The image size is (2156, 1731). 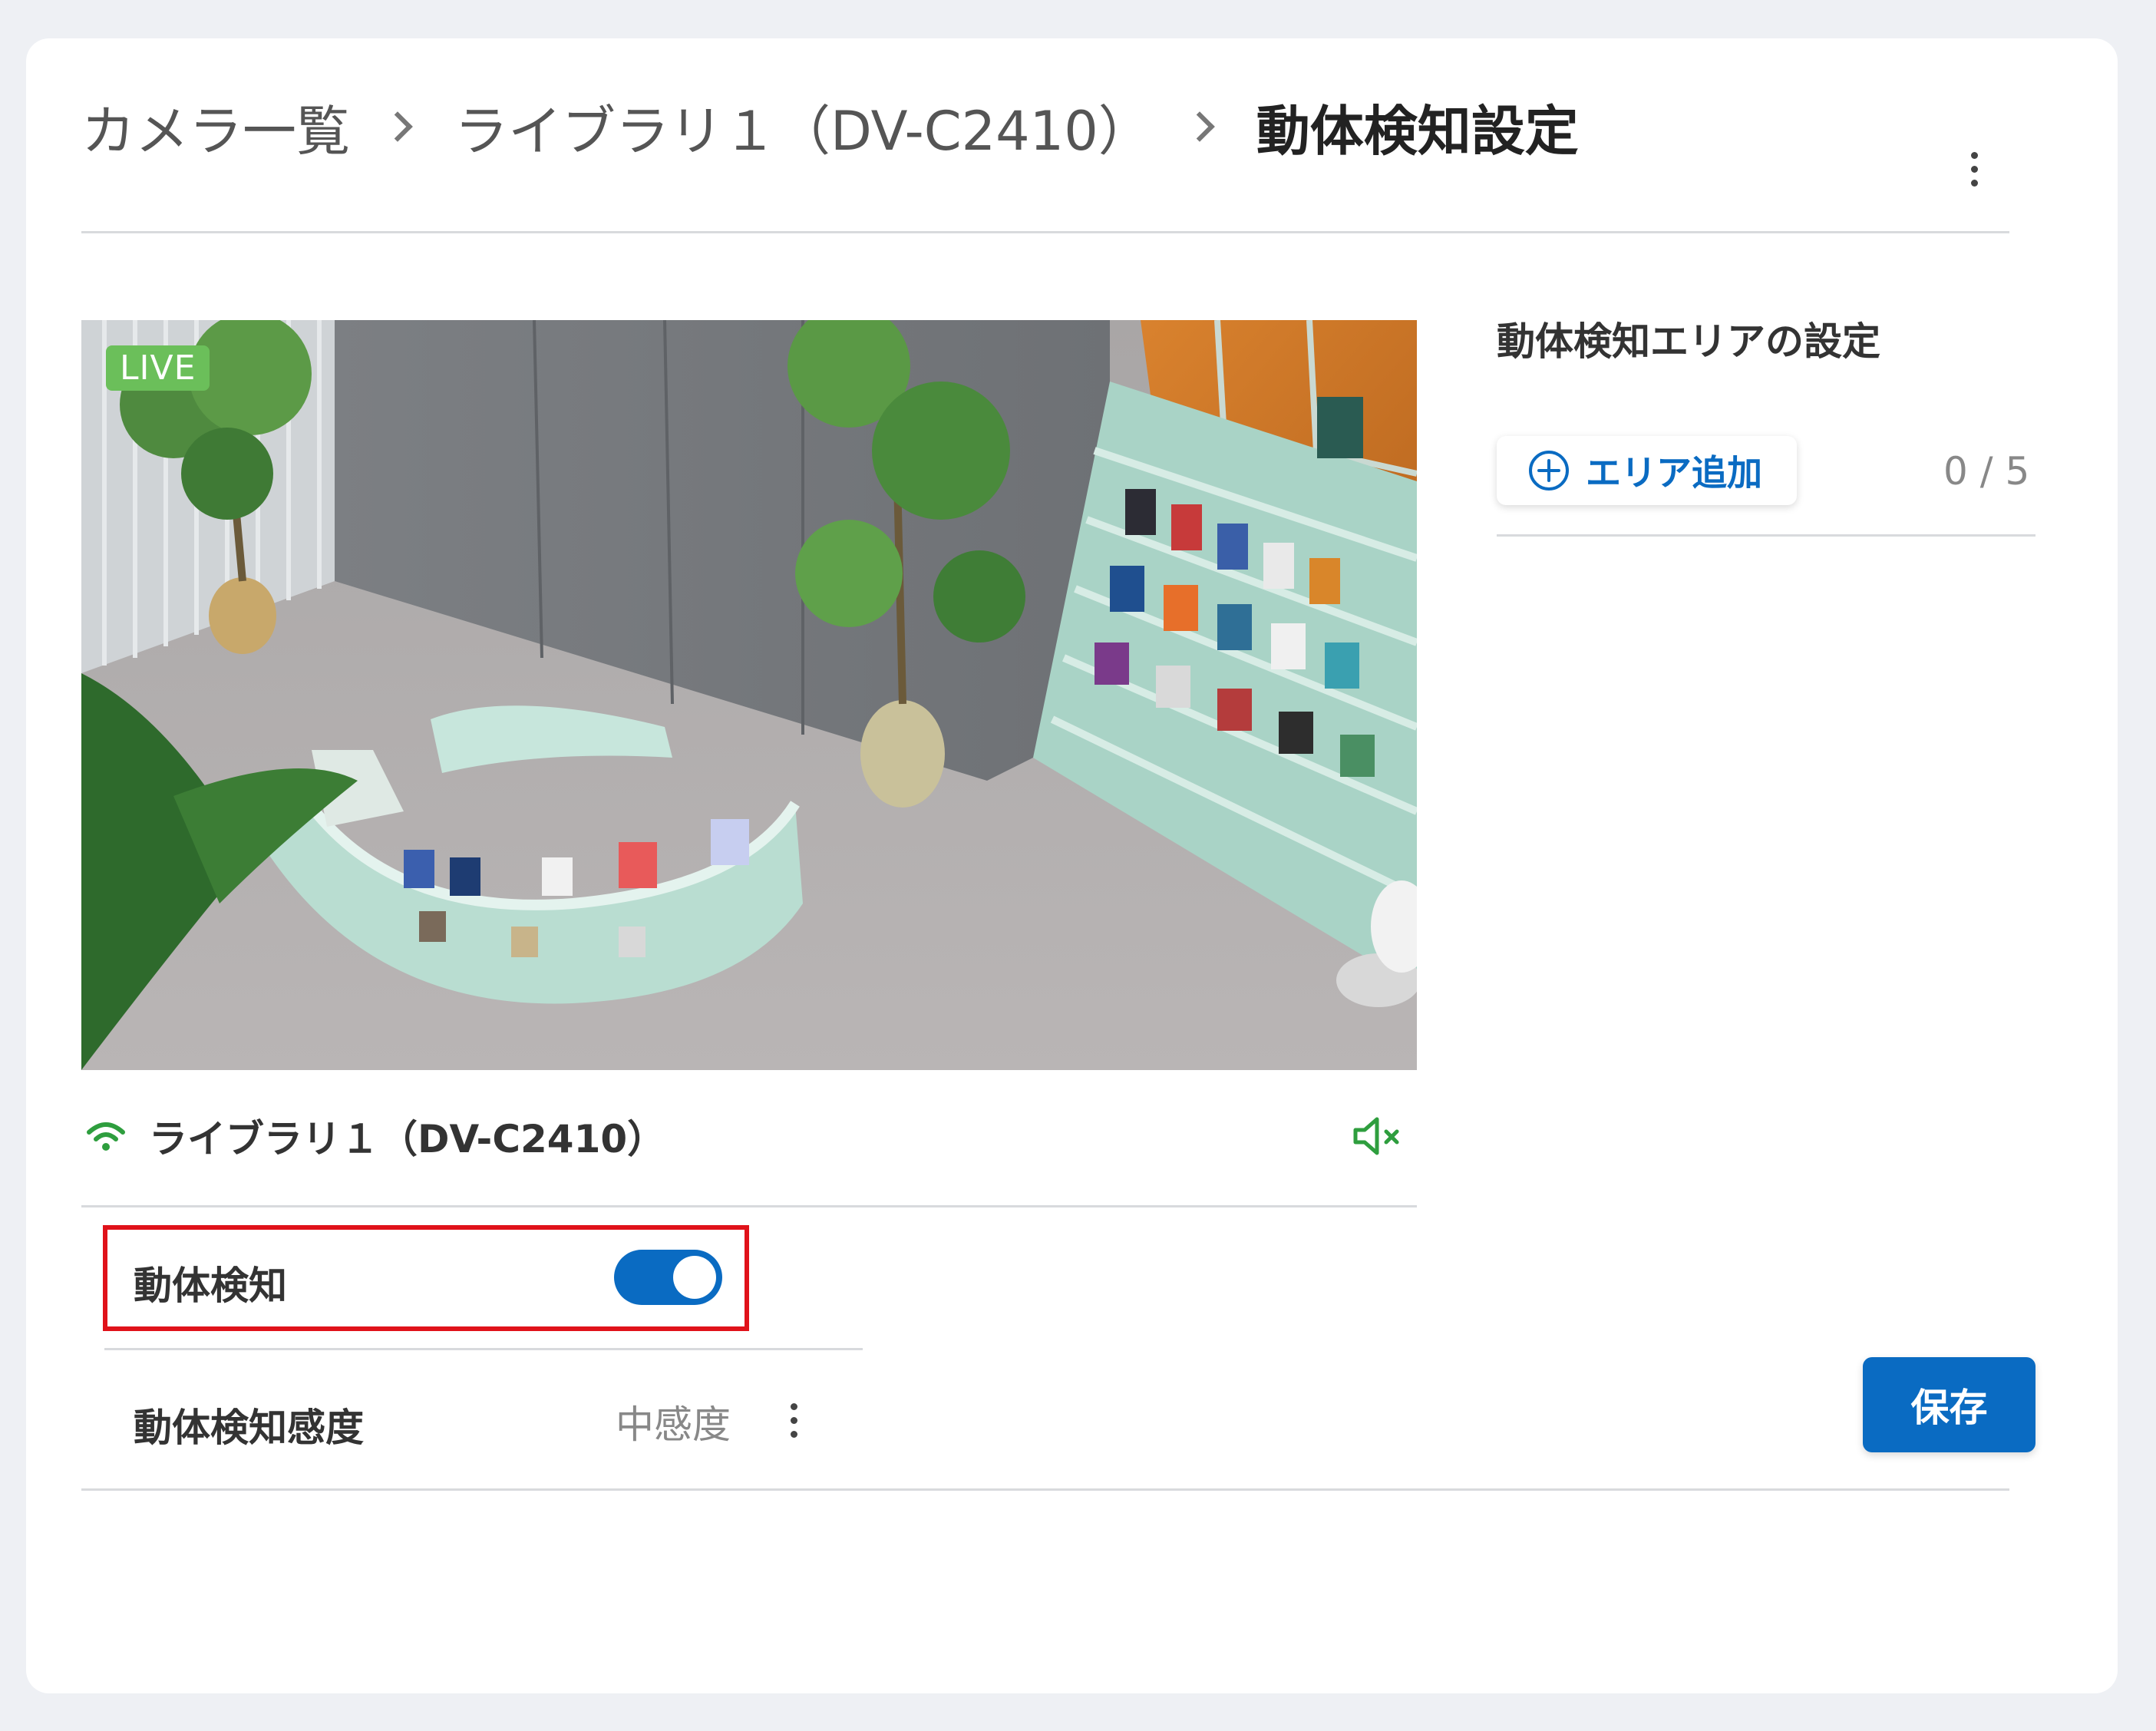 I want to click on sensitivity-value: 中感度, so click(x=673, y=1424).